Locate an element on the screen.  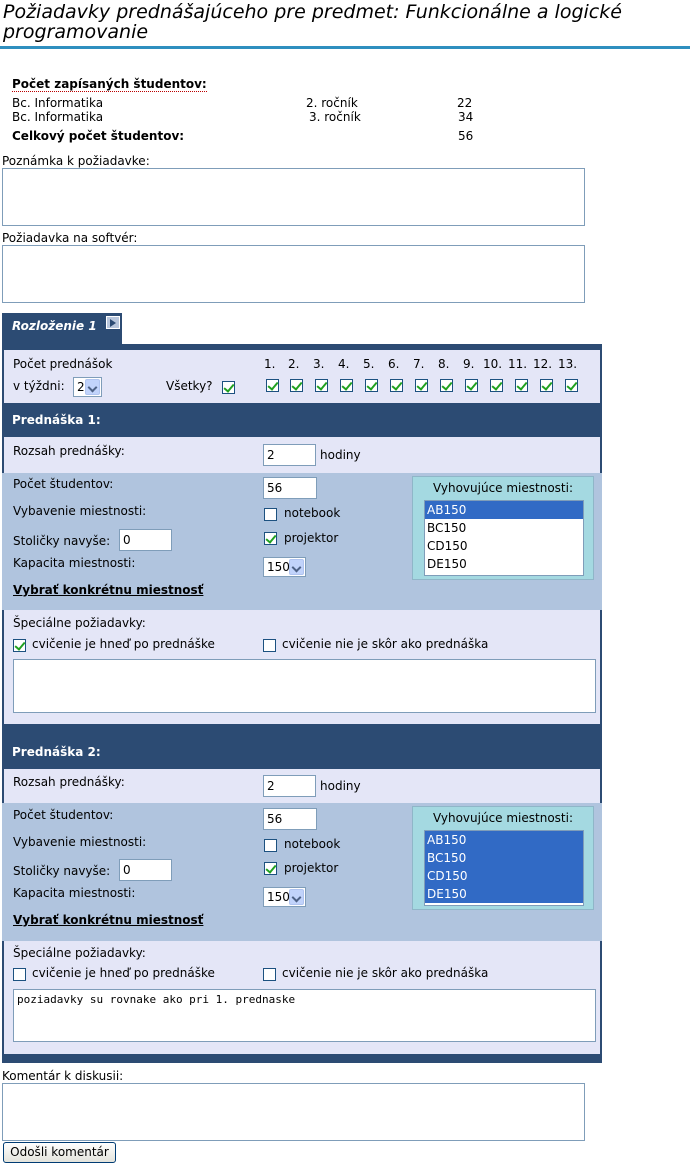
capacity-label: Kapacita miestnosti: is located at coordinates (74, 893).